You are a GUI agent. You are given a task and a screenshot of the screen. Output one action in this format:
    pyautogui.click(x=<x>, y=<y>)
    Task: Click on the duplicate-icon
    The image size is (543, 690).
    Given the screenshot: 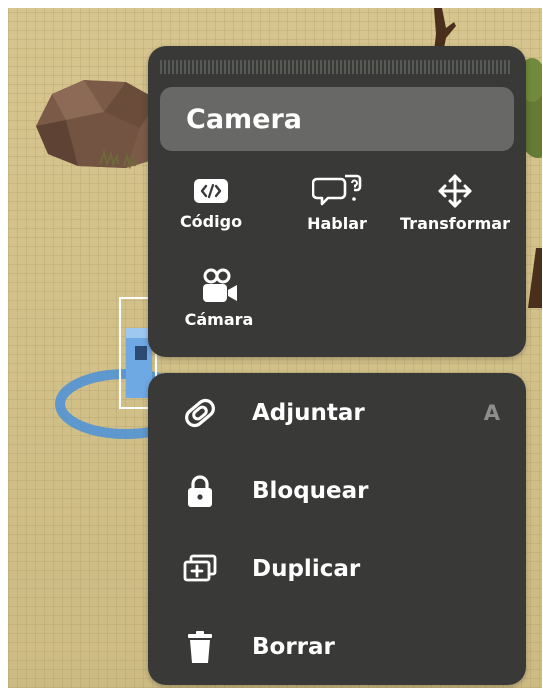 What is the action you would take?
    pyautogui.click(x=200, y=568)
    